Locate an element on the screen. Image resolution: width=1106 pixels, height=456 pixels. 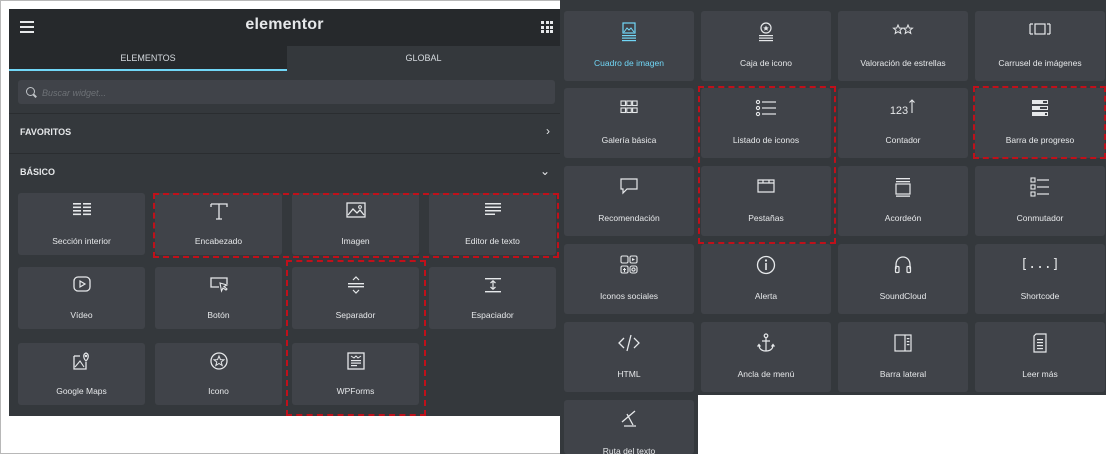
widget-html: HTML is located at coordinates (629, 357).